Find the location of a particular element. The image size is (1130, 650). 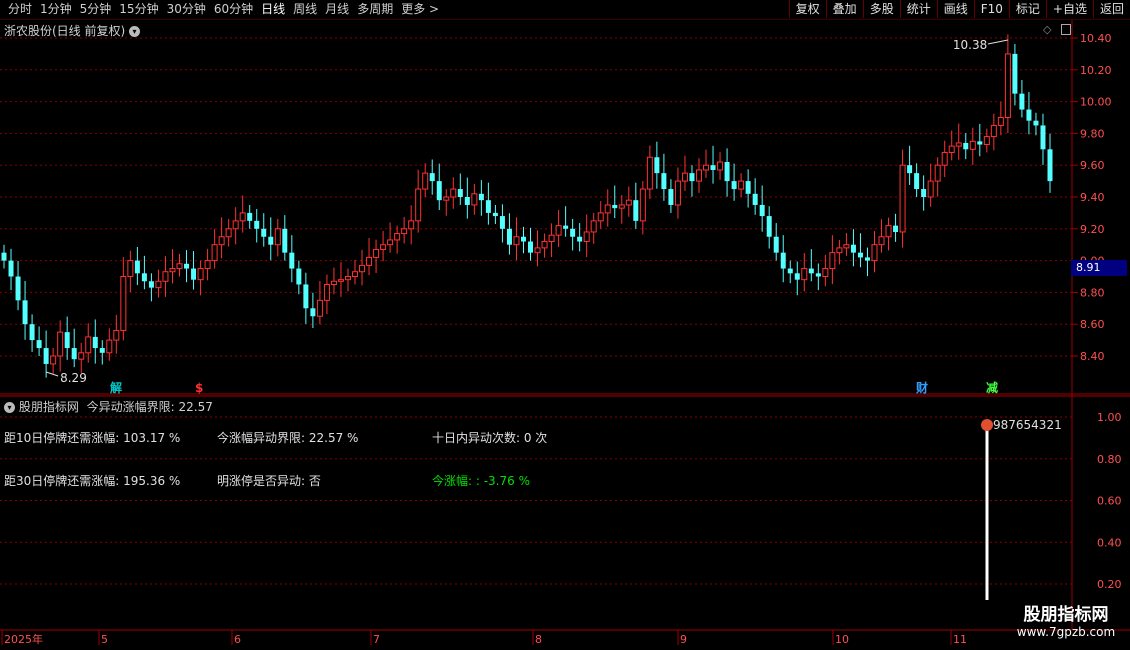

price-tick-label: 8.60 is located at coordinates (1092, 324).